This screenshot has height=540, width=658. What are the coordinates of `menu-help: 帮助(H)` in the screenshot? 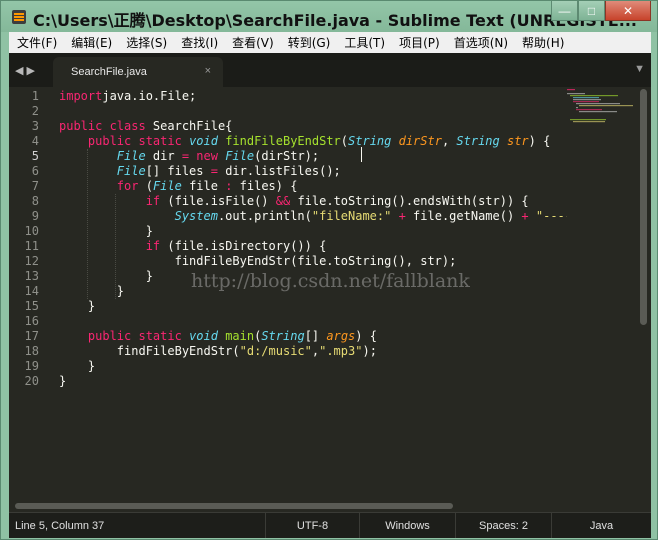 It's located at (542, 42).